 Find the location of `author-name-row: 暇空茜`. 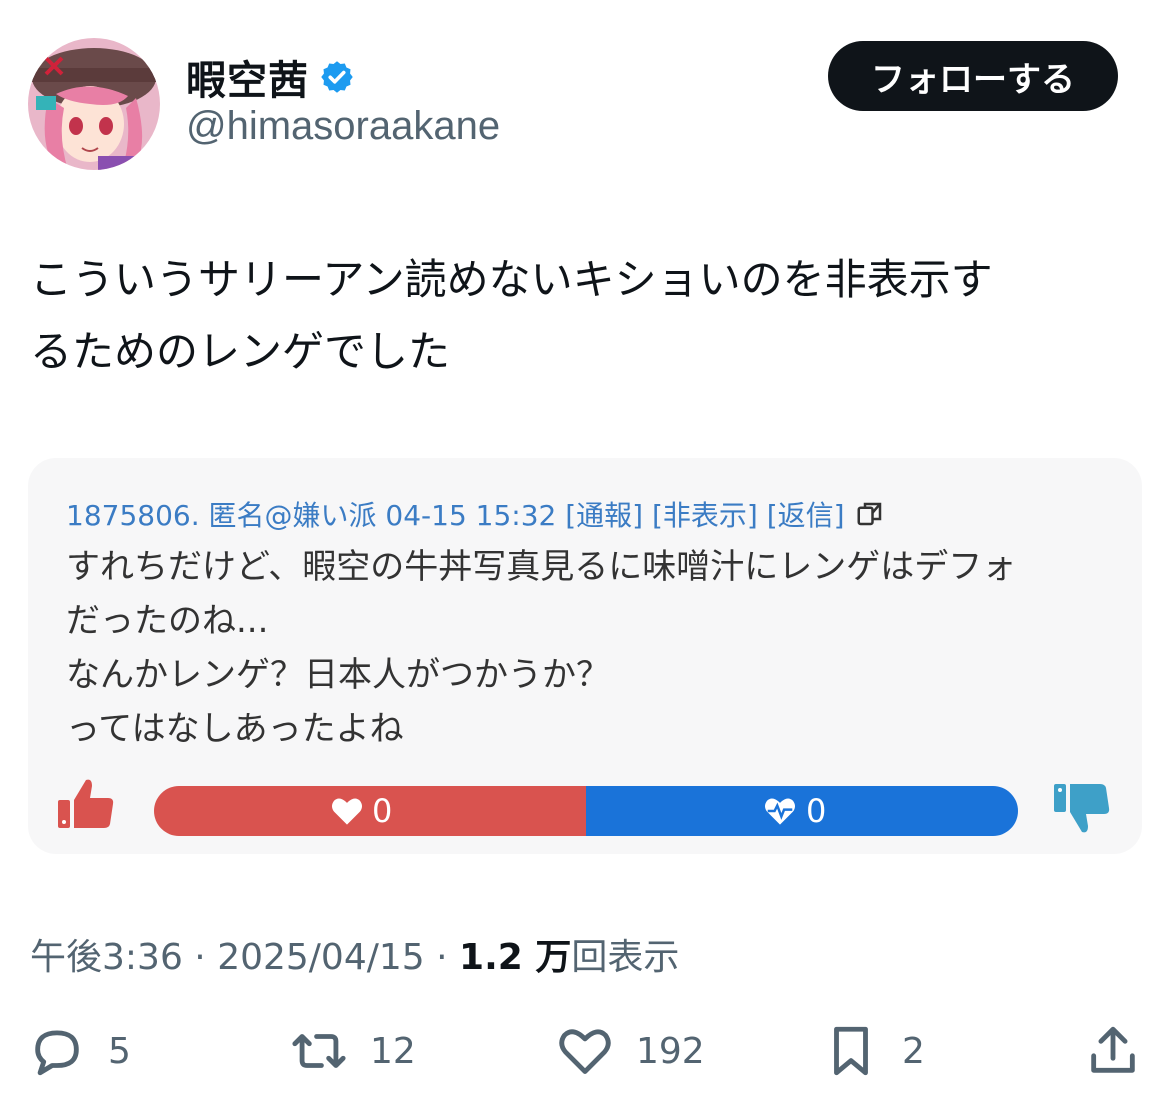

author-name-row: 暇空茜 is located at coordinates (270, 77).